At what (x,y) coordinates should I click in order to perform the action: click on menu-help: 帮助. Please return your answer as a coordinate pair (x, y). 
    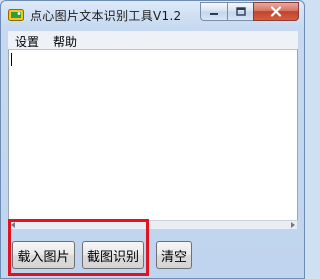
    Looking at the image, I should click on (65, 41).